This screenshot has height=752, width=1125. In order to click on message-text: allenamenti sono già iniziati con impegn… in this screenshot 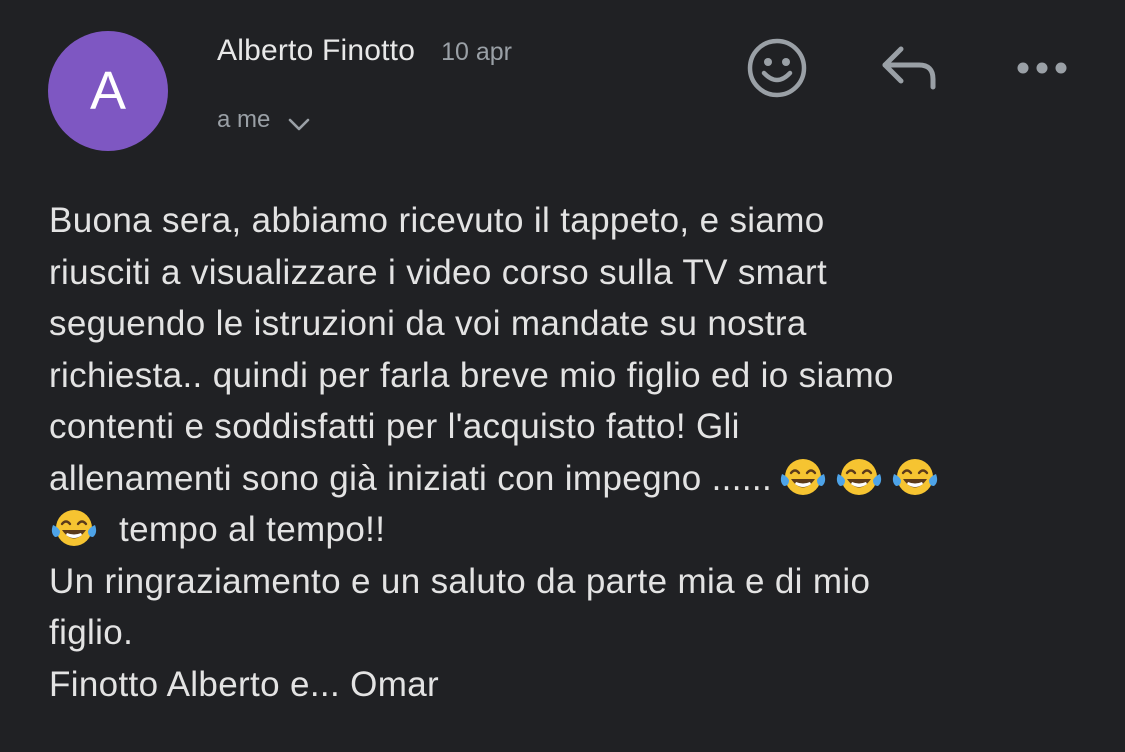, I will do `click(411, 478)`.